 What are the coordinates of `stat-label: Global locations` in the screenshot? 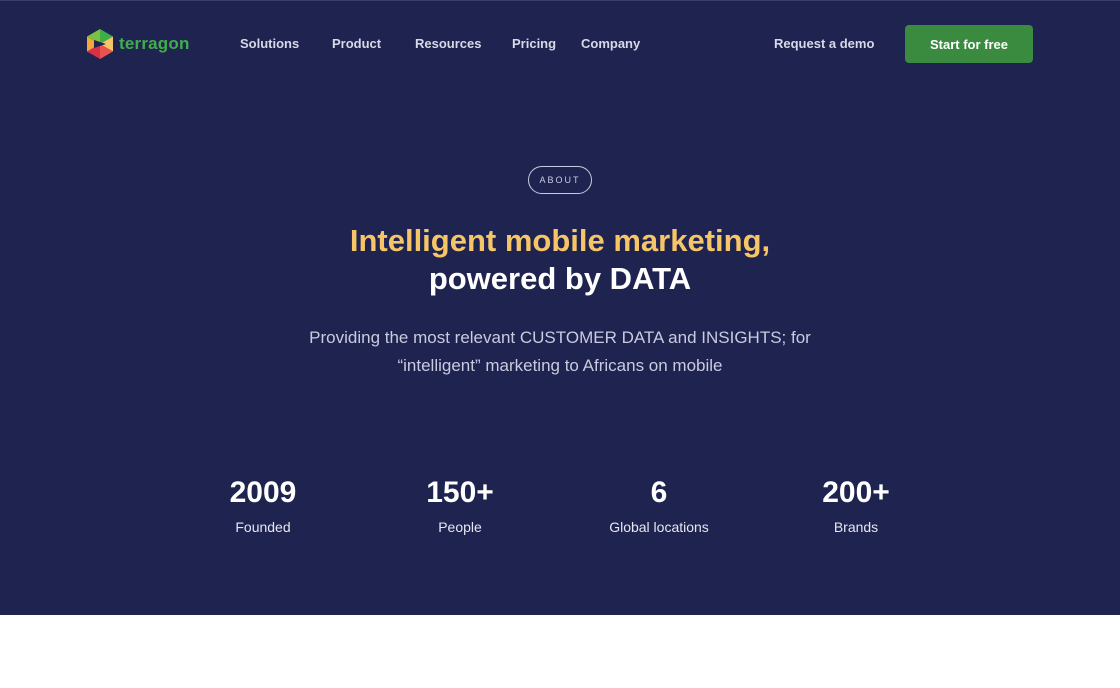 It's located at (659, 527).